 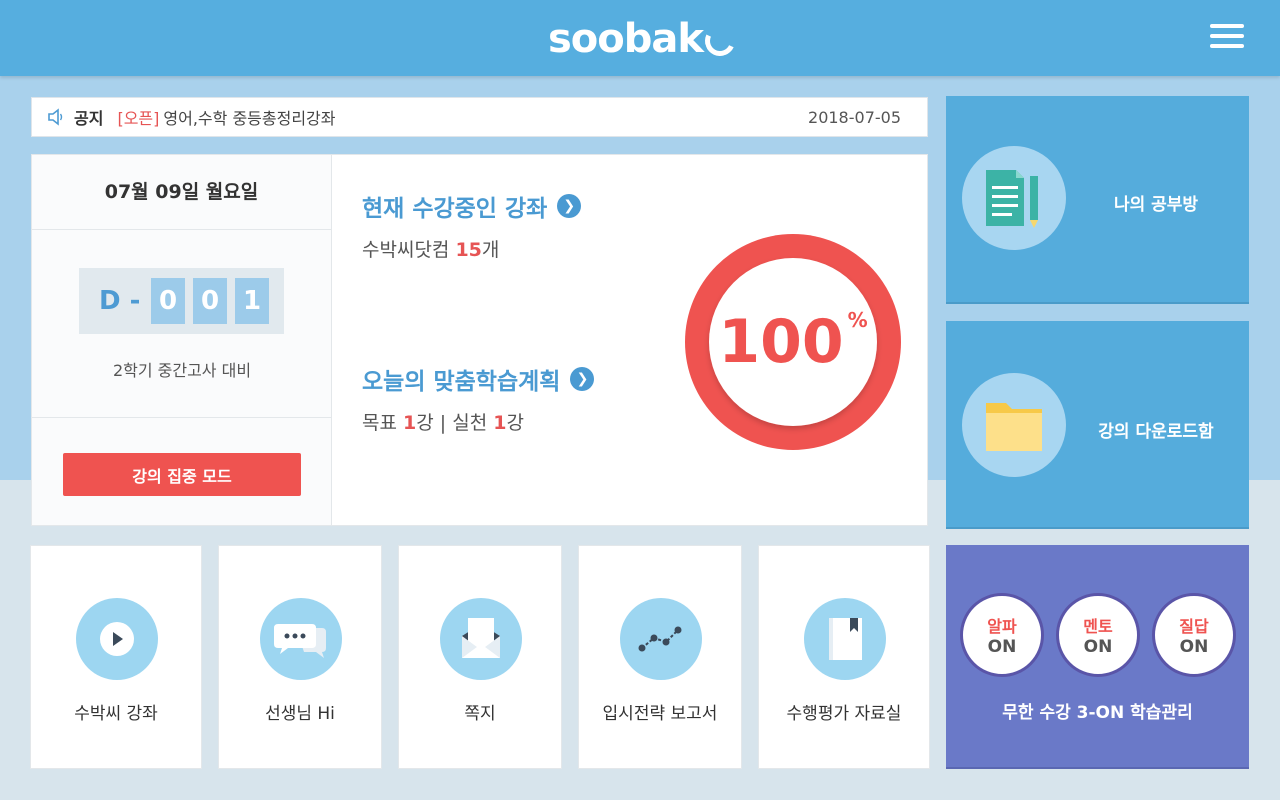 I want to click on alpha-on-button: 알파 ON, so click(x=1002, y=635).